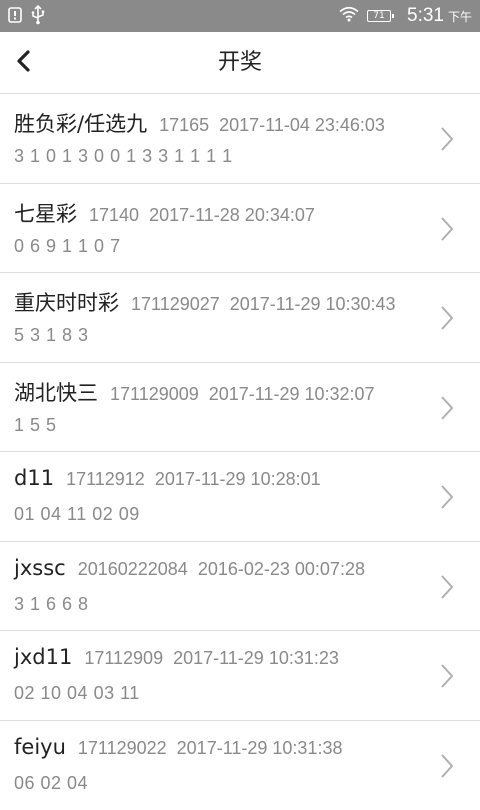  Describe the element at coordinates (51, 604) in the screenshot. I see `winning-numbers: 3 1 6 6 8` at that location.